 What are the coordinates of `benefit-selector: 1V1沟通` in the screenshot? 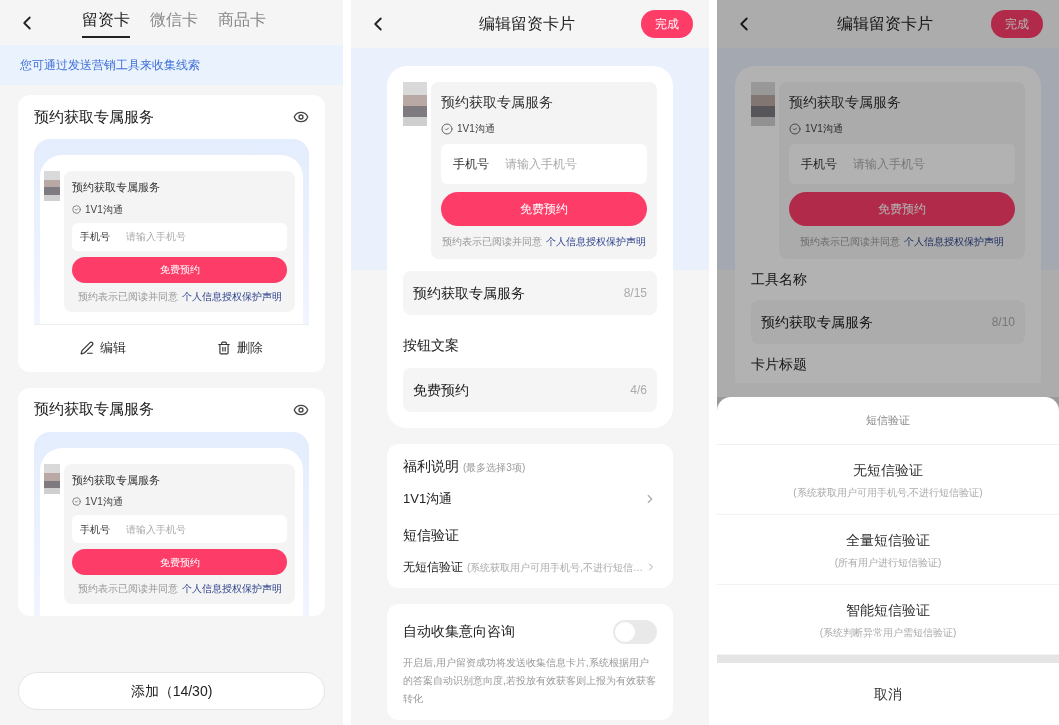 It's located at (530, 499).